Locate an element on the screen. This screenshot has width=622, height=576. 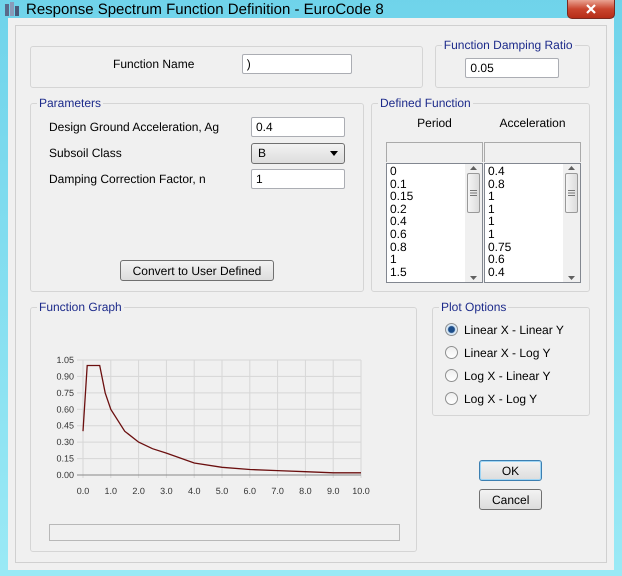
list-item: 0.15 is located at coordinates (426, 196).